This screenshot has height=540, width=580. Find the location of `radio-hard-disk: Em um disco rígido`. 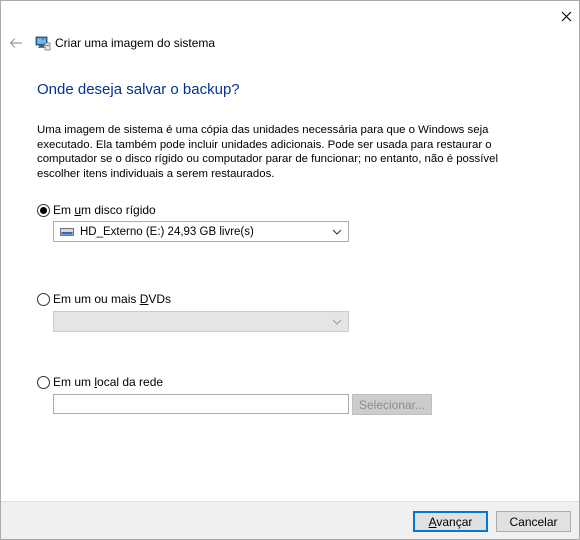

radio-hard-disk: Em um disco rígido is located at coordinates (96, 210).